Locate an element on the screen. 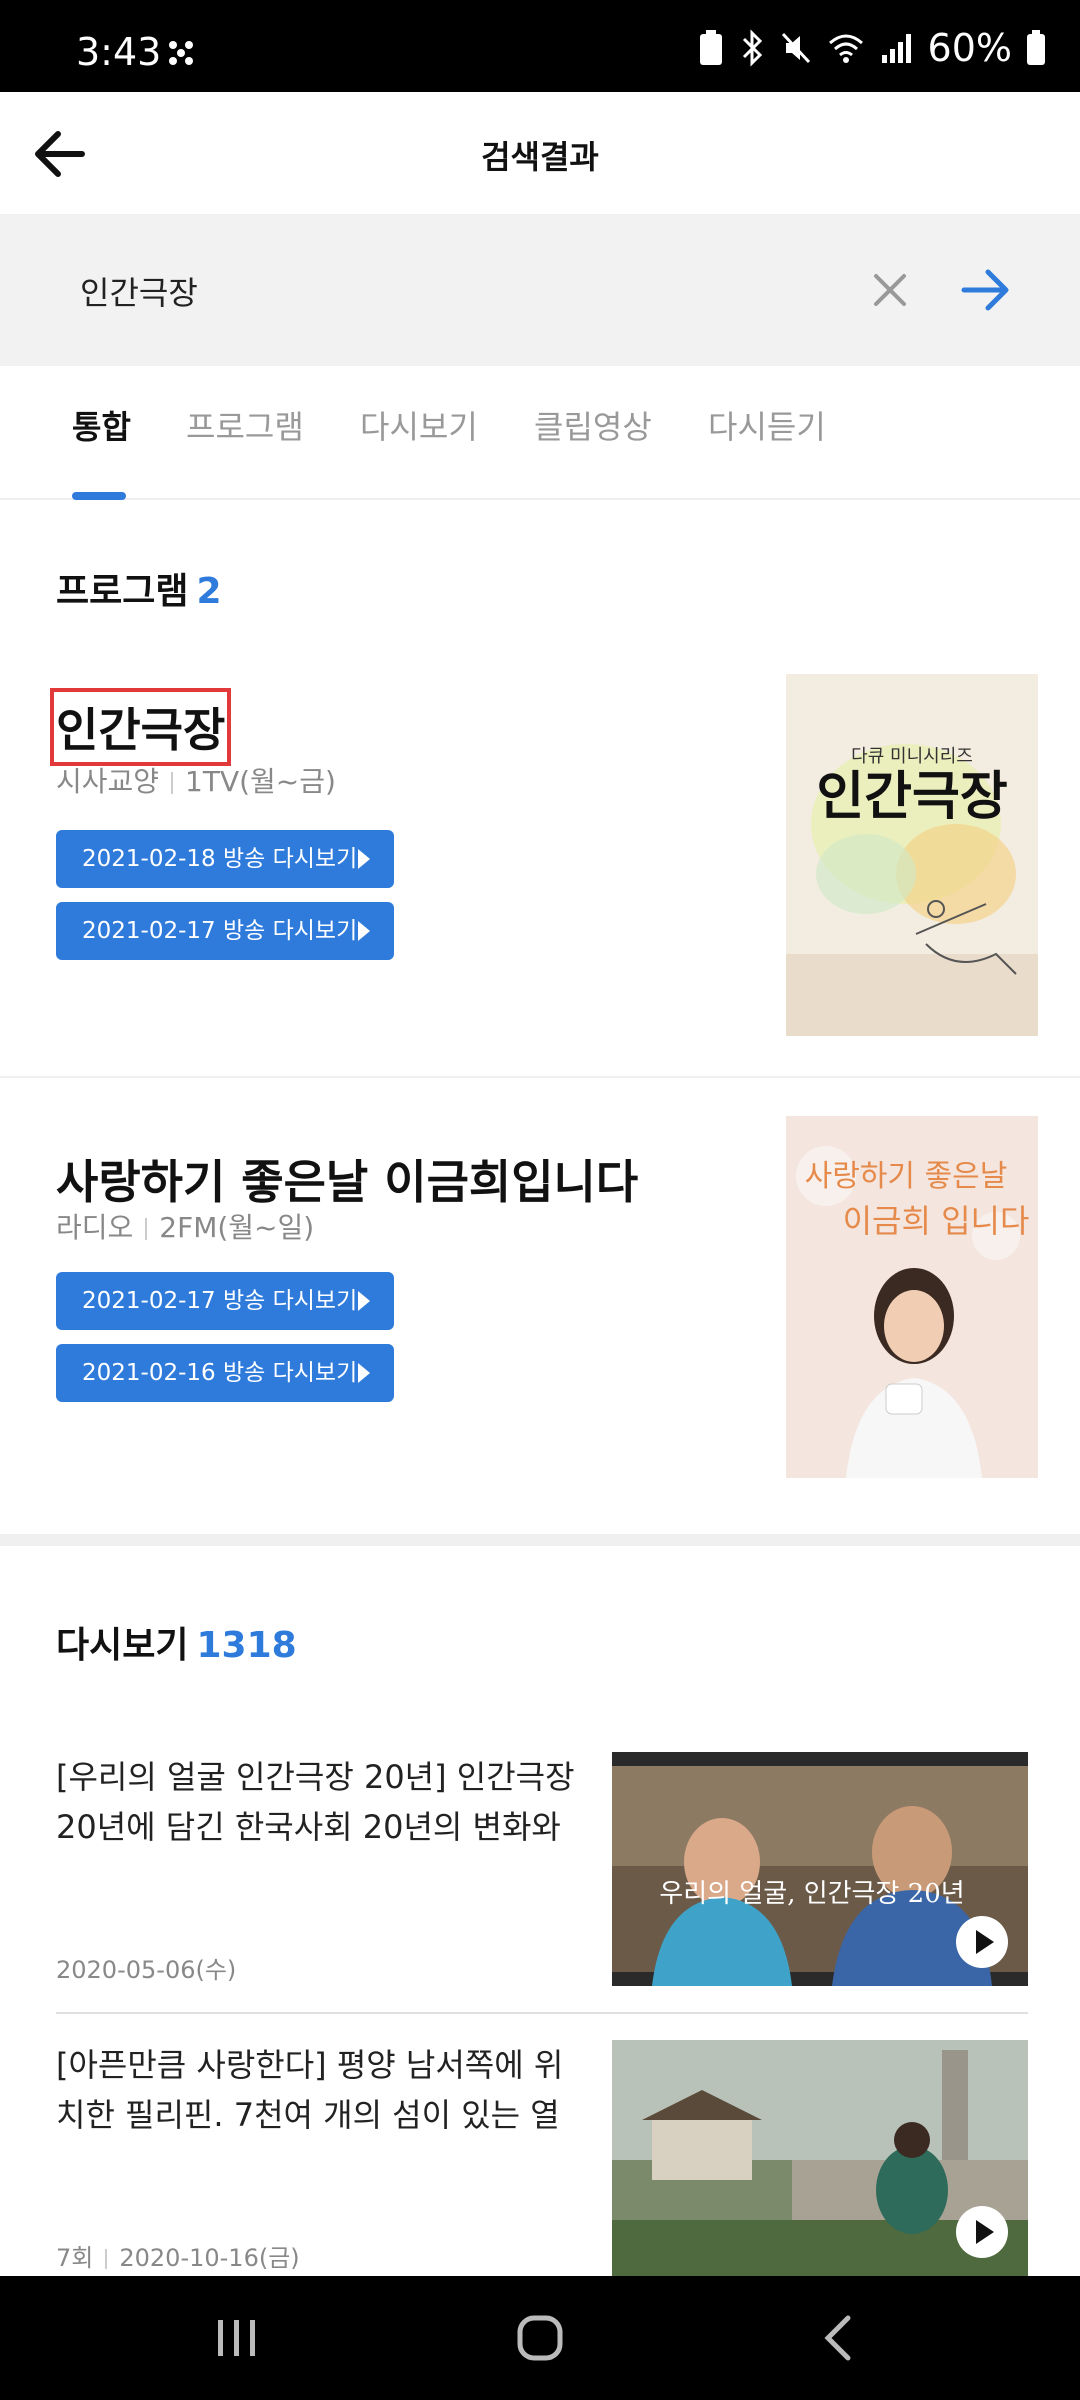 The width and height of the screenshot is (1080, 2400). back-nav-icon is located at coordinates (840, 2338).